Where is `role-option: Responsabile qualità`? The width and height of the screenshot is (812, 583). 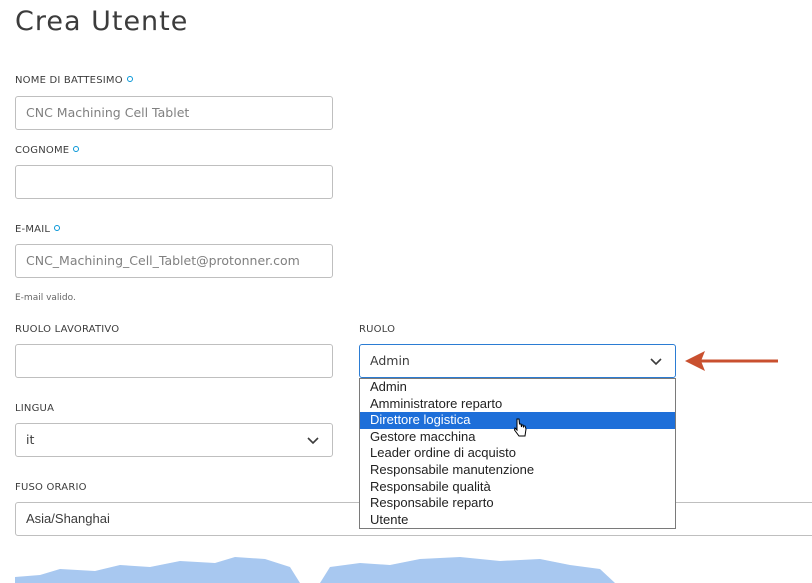
role-option: Responsabile qualità is located at coordinates (517, 487).